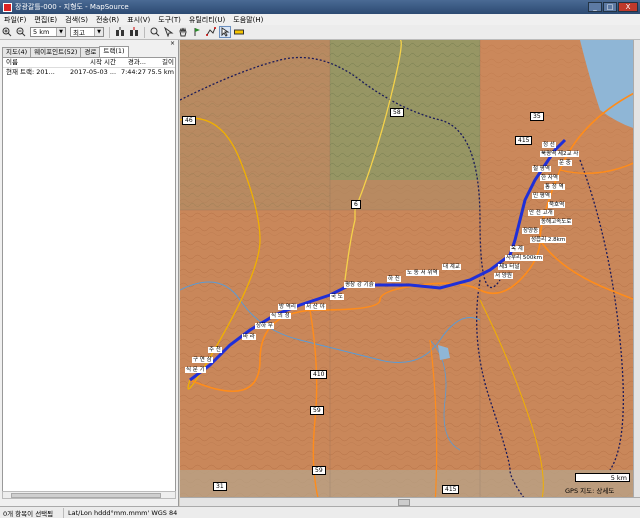  I want to click on map-horizontal-scrollbar, so click(410, 501).